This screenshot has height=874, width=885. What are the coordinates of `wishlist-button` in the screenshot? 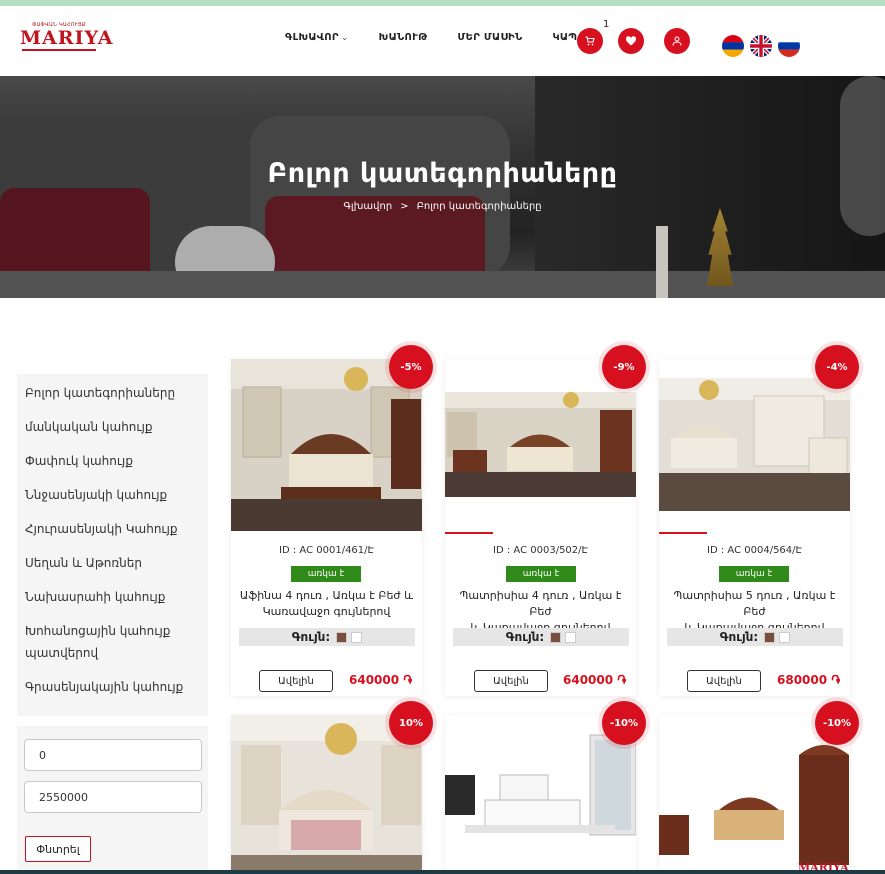 It's located at (631, 41).